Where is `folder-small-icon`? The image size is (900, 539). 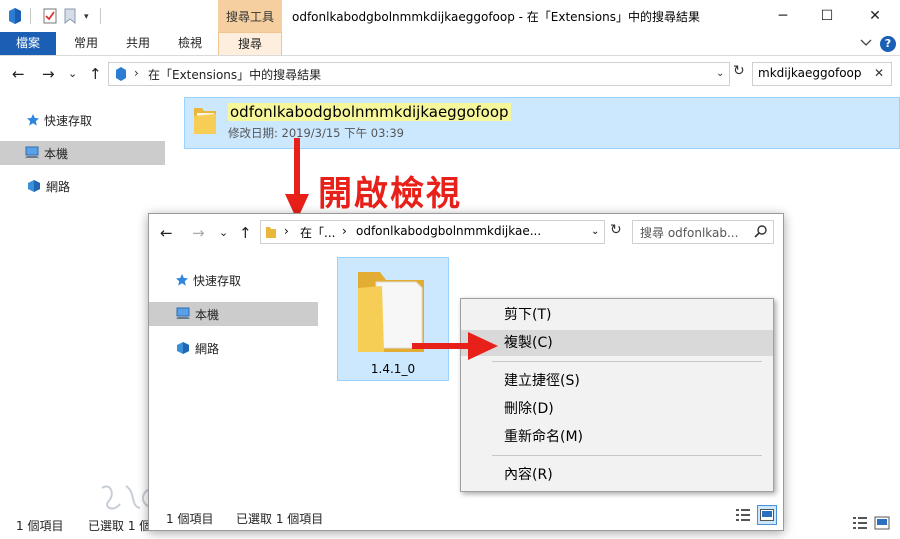
folder-small-icon is located at coordinates (271, 232).